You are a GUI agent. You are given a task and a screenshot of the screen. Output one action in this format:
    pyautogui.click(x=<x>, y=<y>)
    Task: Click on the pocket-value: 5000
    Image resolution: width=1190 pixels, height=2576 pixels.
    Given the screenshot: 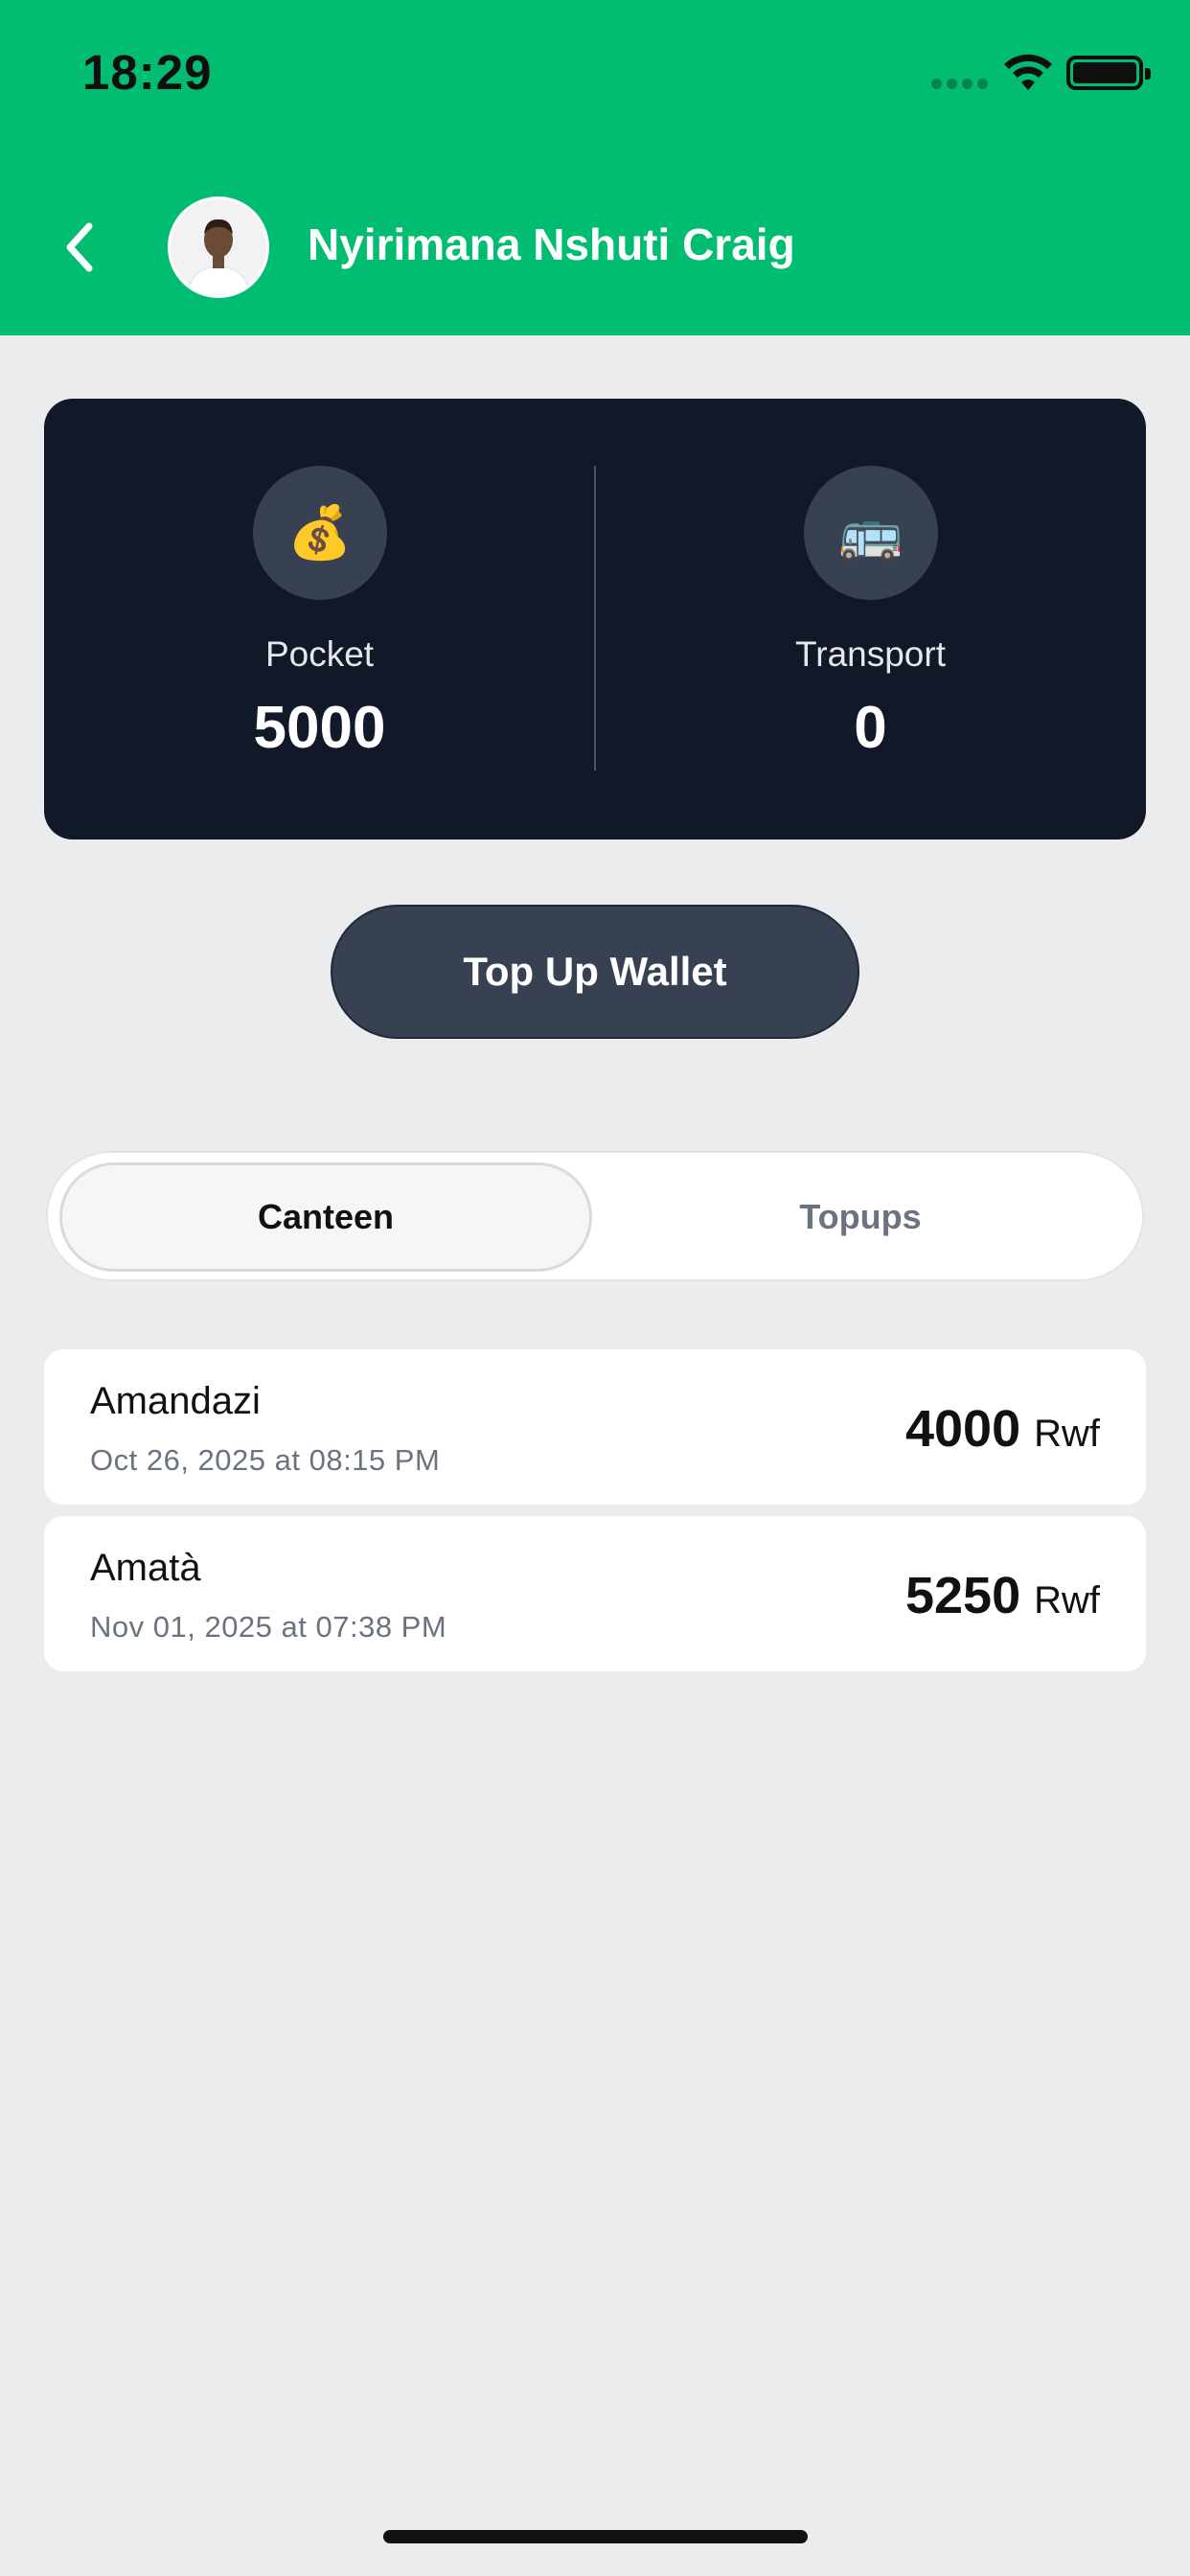 What is the action you would take?
    pyautogui.click(x=319, y=728)
    